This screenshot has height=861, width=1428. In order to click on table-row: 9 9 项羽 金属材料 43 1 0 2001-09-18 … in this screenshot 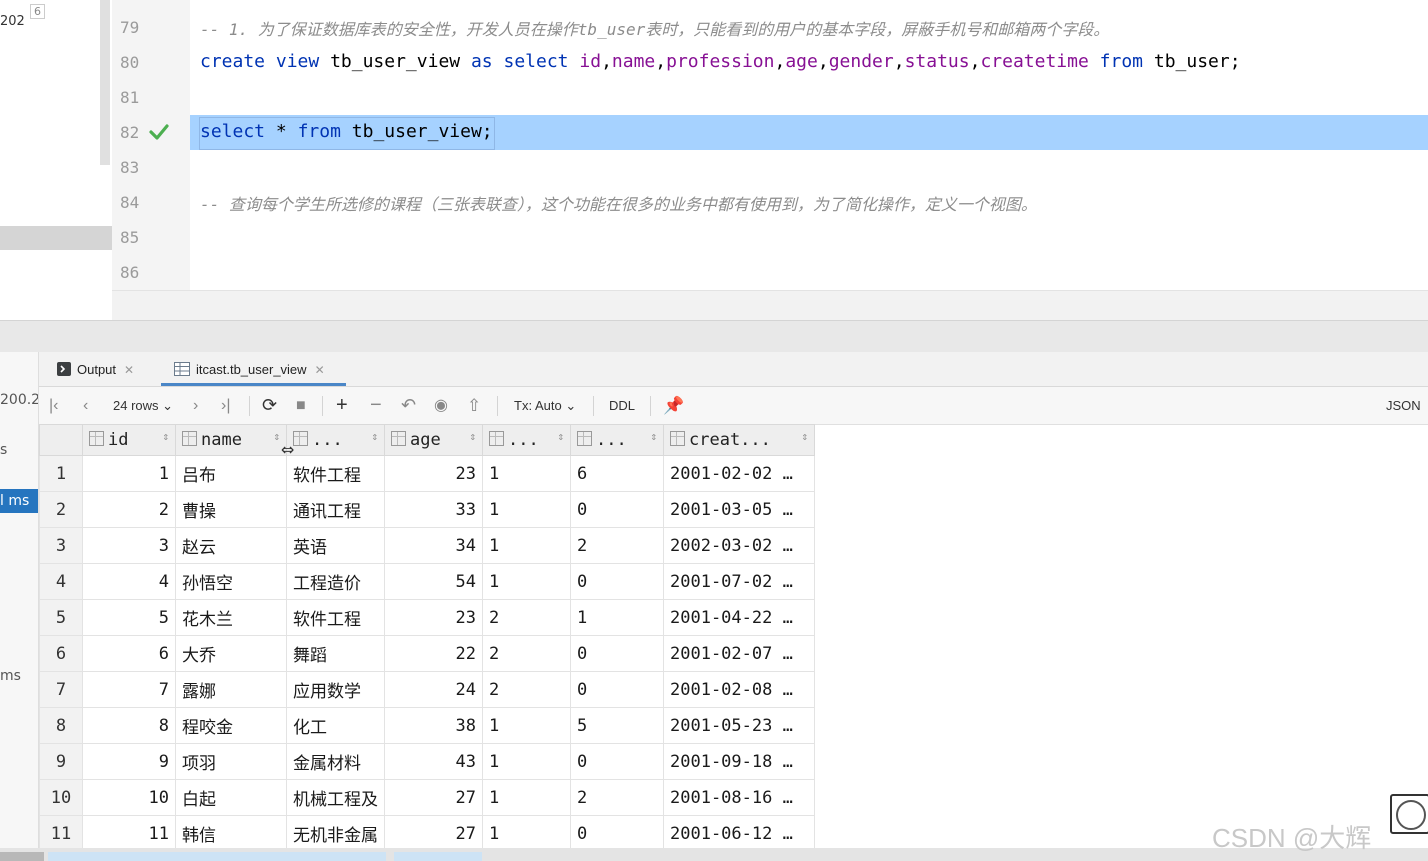, I will do `click(427, 761)`.